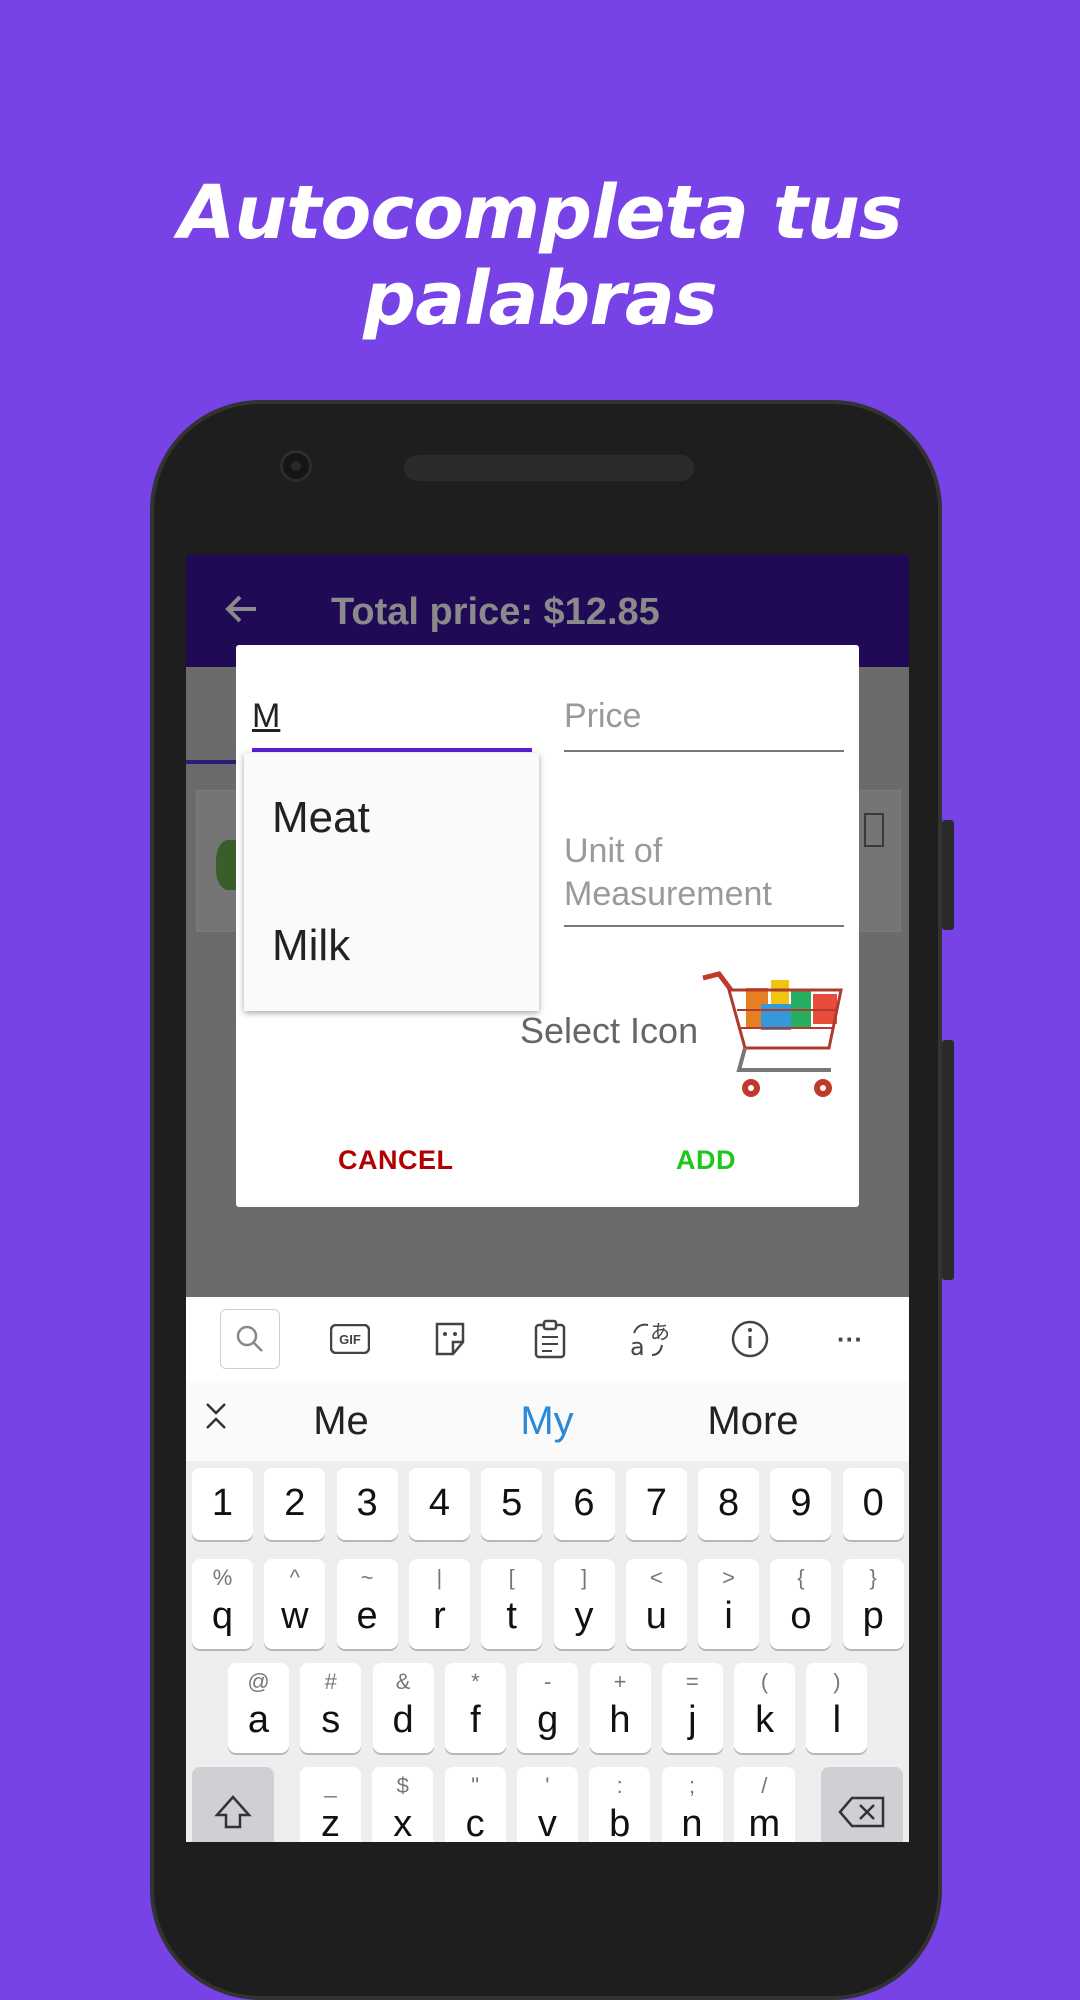 This screenshot has width=1080, height=2000. I want to click on key-8: 8, so click(729, 1504).